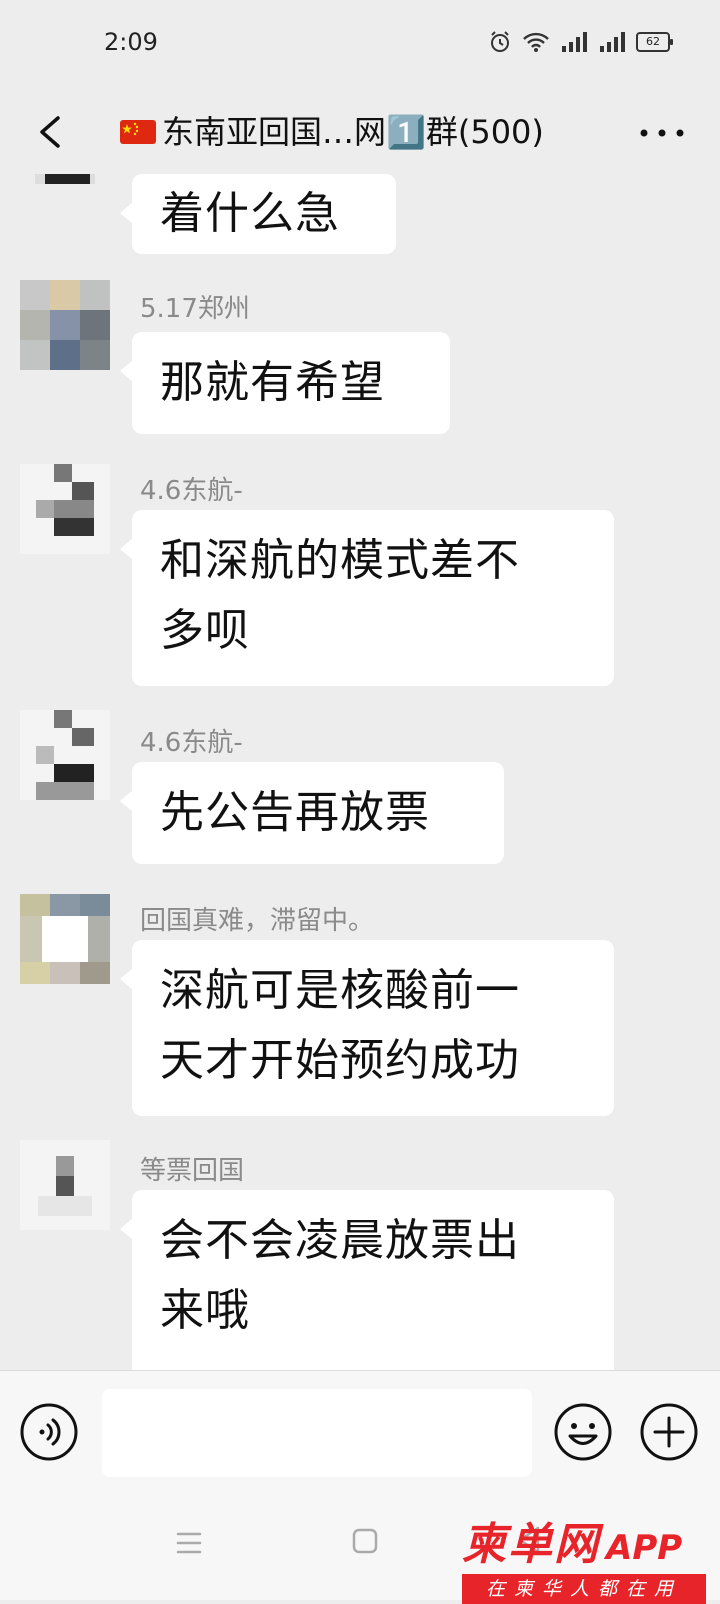 This screenshot has height=1604, width=720. Describe the element at coordinates (257, 921) in the screenshot. I see `sender-name: 回国真难，滞留中。` at that location.